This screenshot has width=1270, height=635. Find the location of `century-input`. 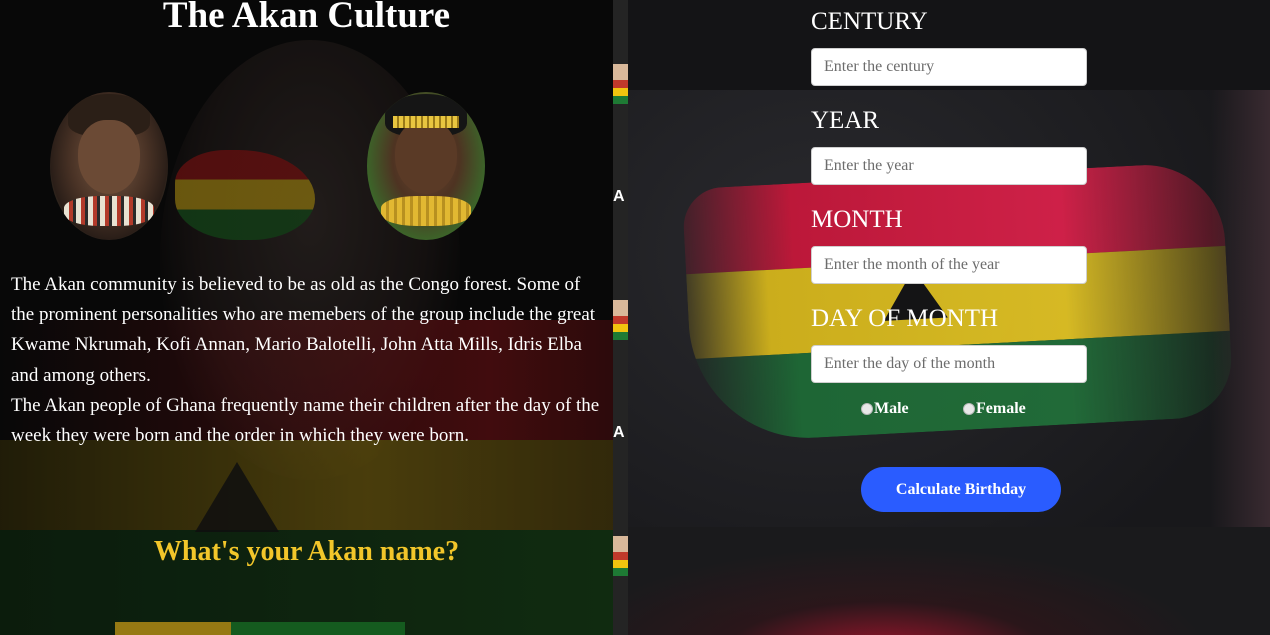

century-input is located at coordinates (949, 67).